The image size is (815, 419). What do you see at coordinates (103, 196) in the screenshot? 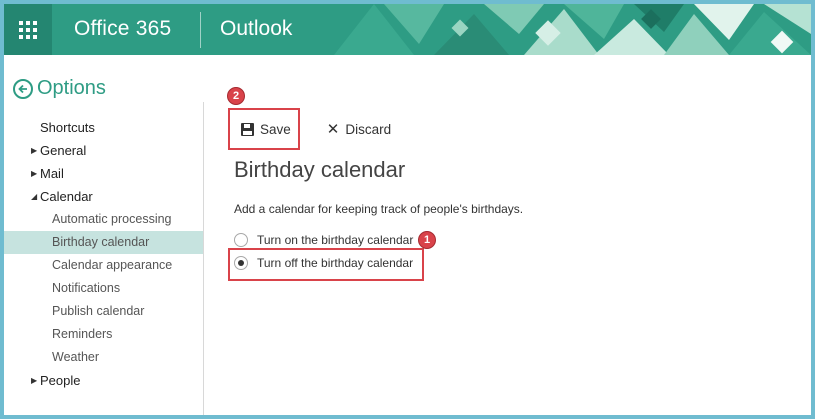
I see `sidebar-item-calendar: ◢ Calendar` at bounding box center [103, 196].